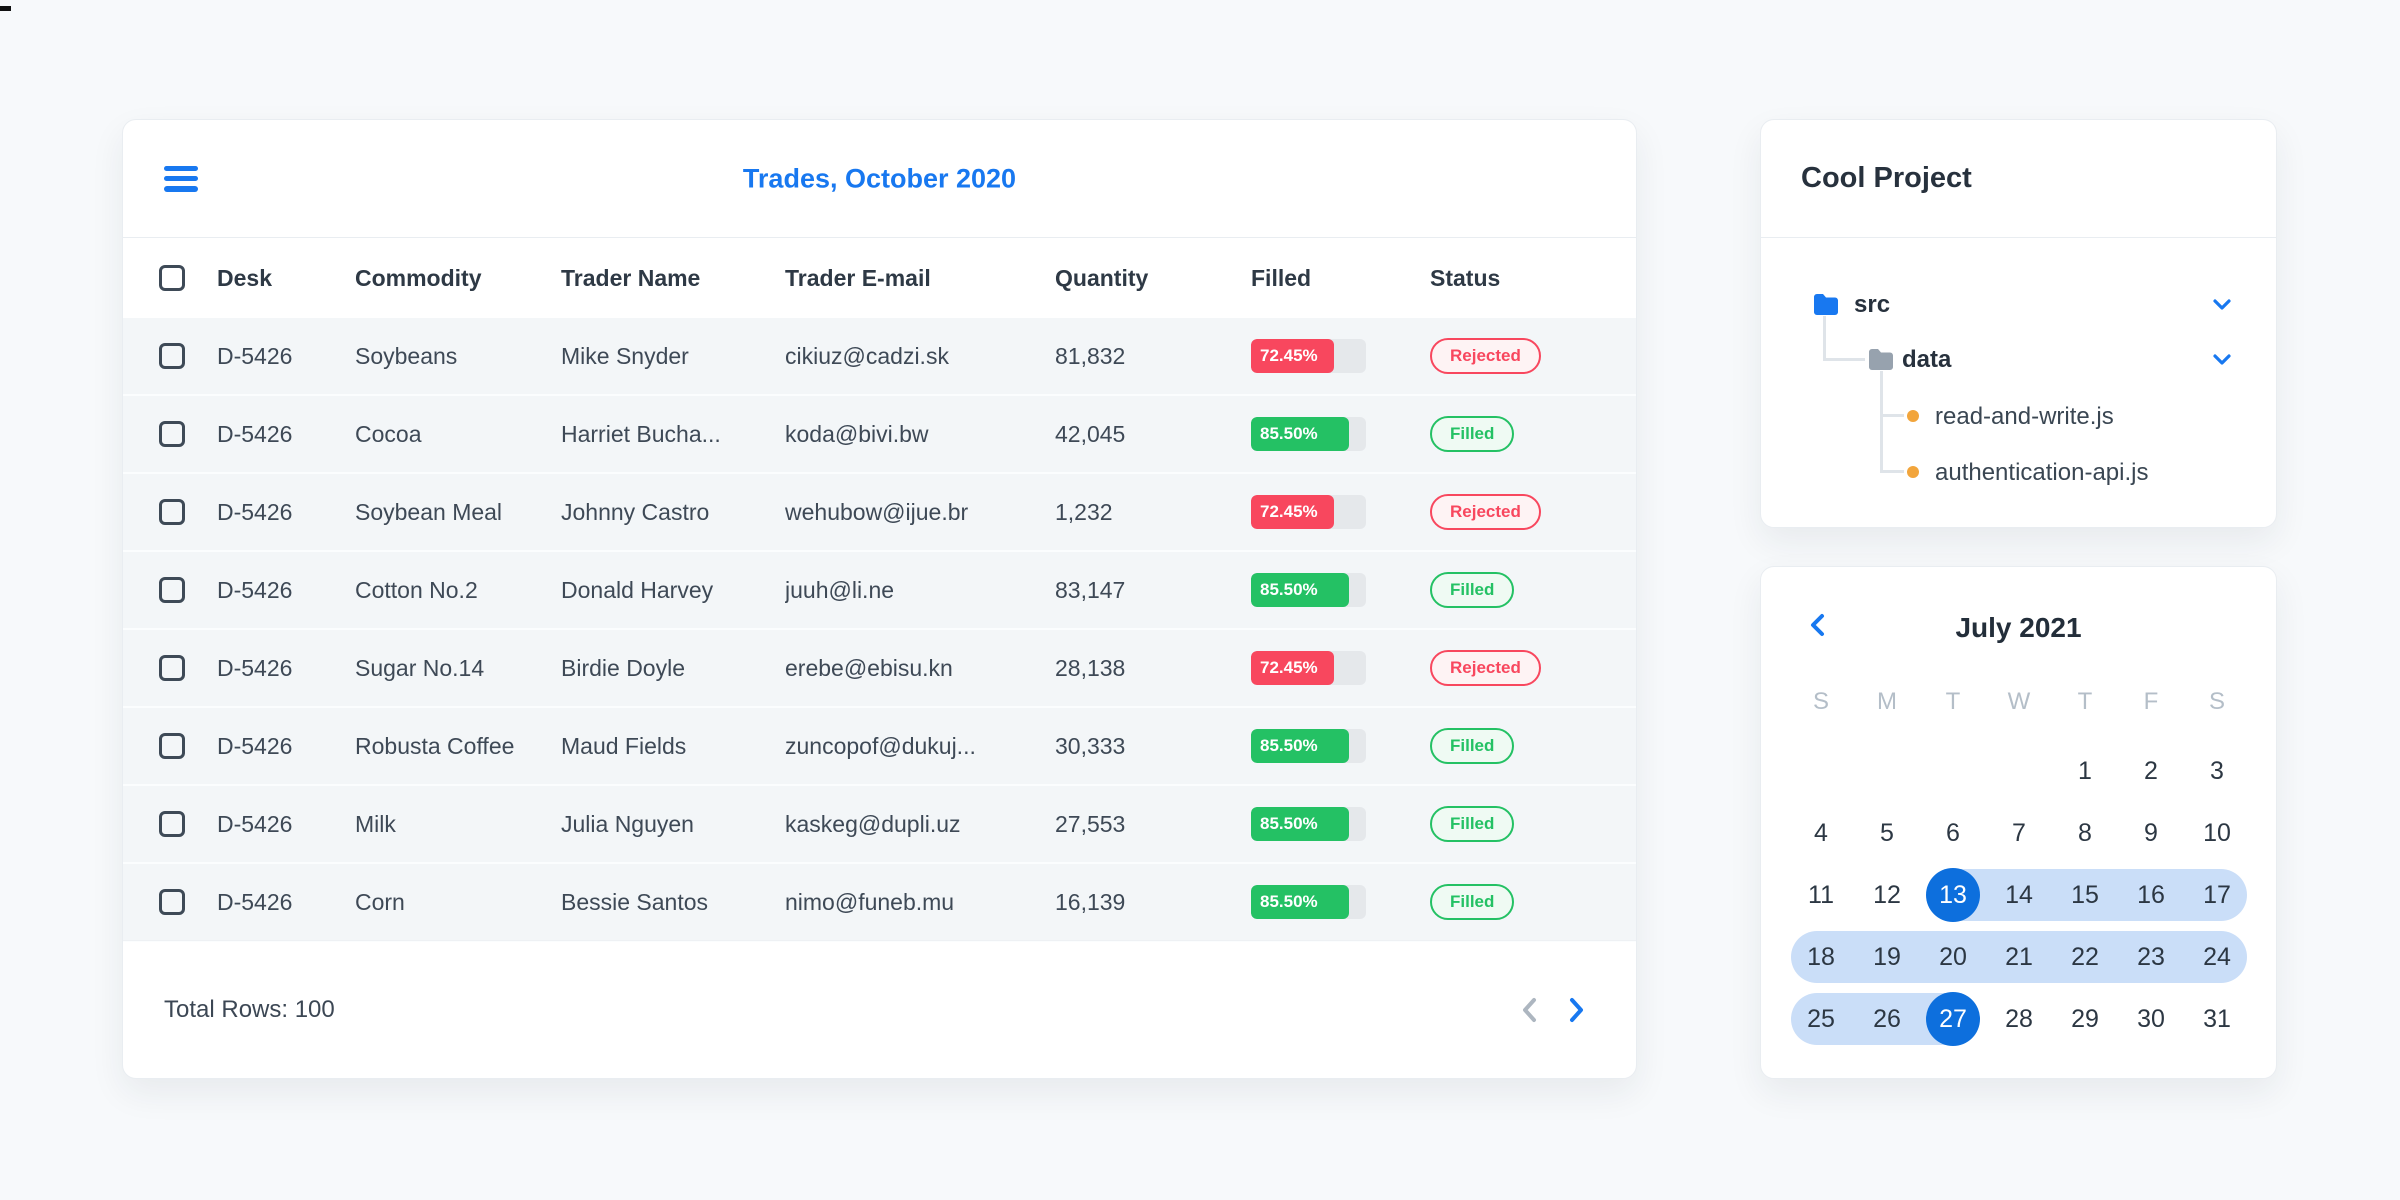  What do you see at coordinates (2019, 833) in the screenshot?
I see `calendar-day: 7` at bounding box center [2019, 833].